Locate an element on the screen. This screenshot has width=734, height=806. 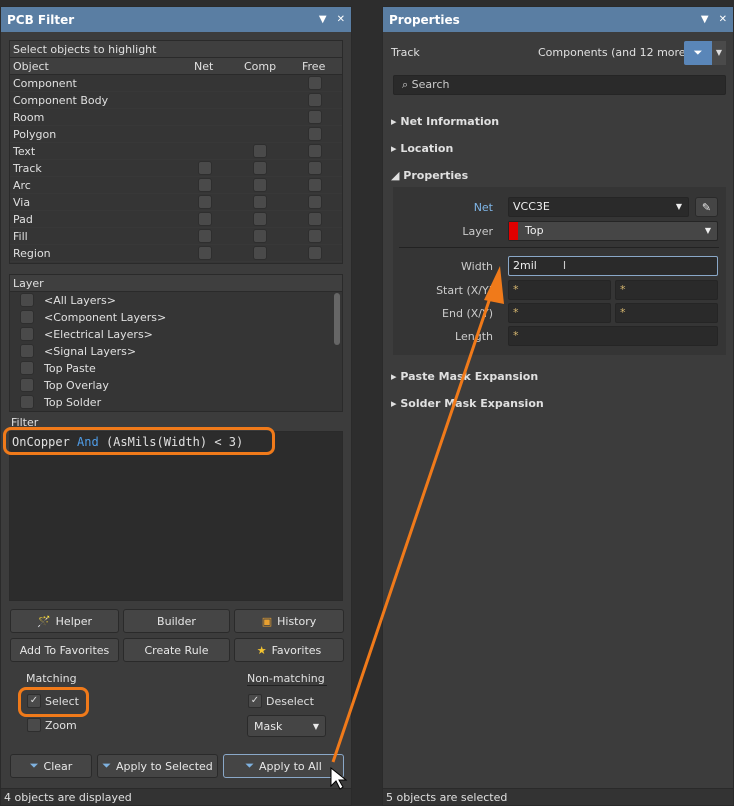
mouse-cursor-icon is located at coordinates (339, 778).